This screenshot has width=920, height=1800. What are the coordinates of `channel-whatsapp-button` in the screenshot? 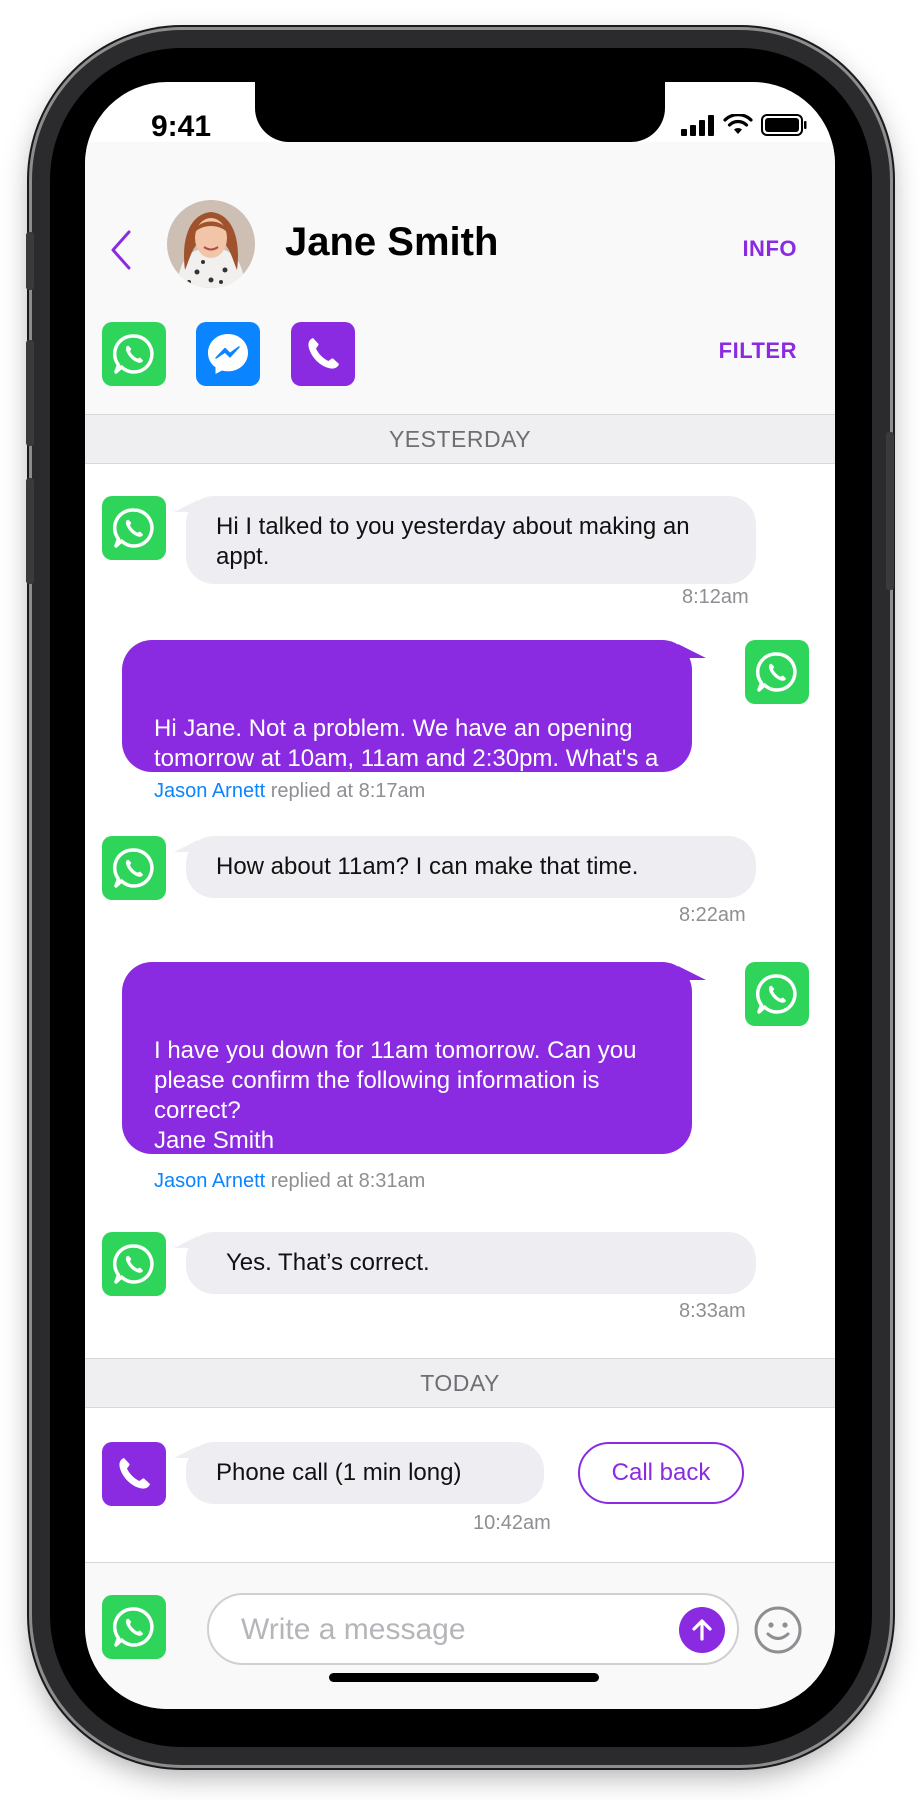 It's located at (134, 354).